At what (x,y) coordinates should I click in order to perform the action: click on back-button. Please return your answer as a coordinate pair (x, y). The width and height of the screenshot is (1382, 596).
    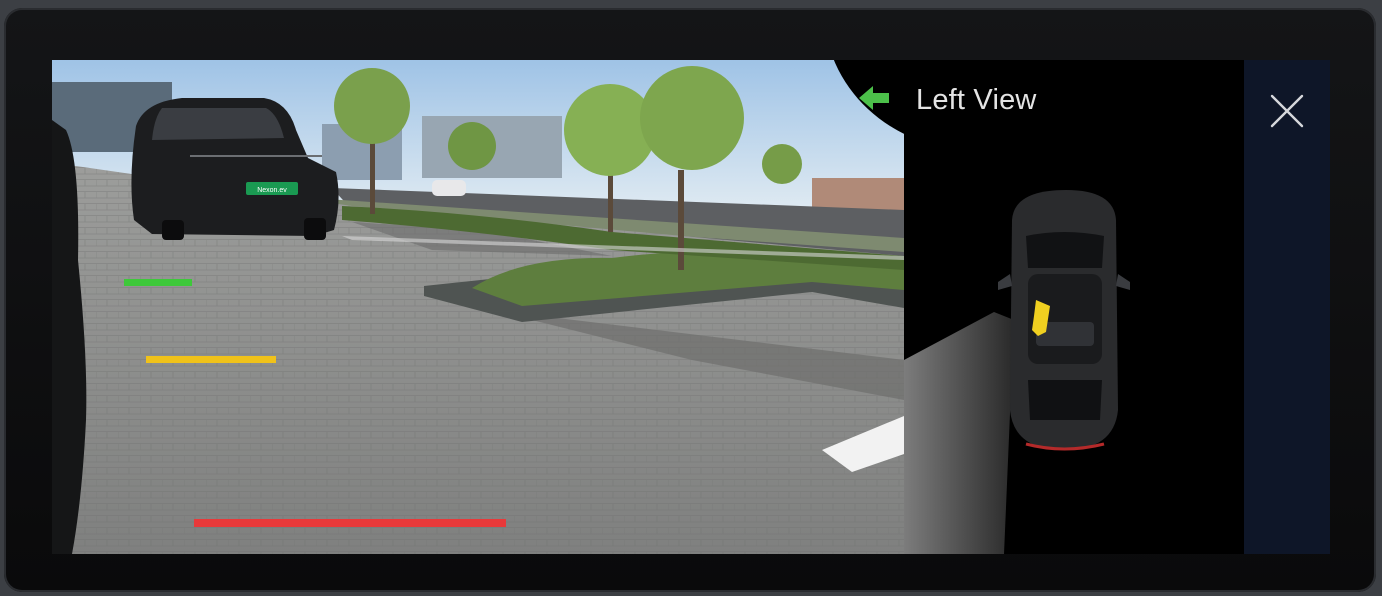
    Looking at the image, I should click on (874, 98).